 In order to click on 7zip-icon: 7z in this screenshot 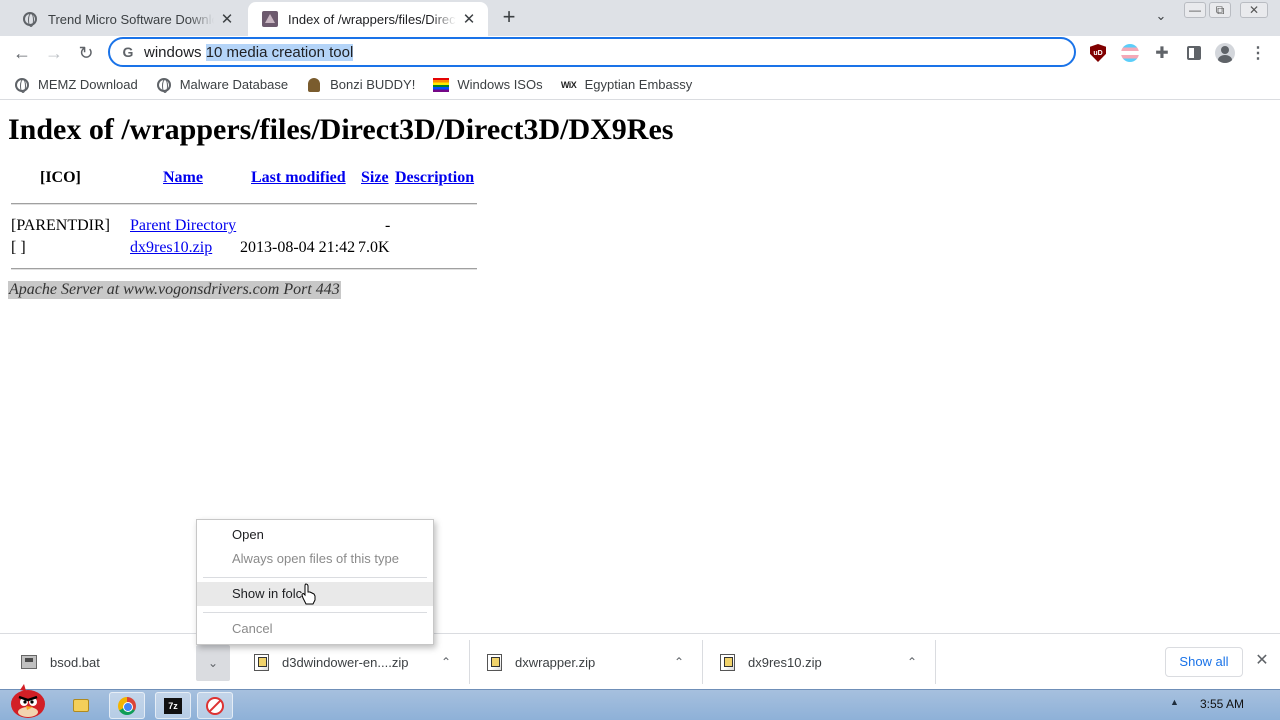, I will do `click(173, 705)`.